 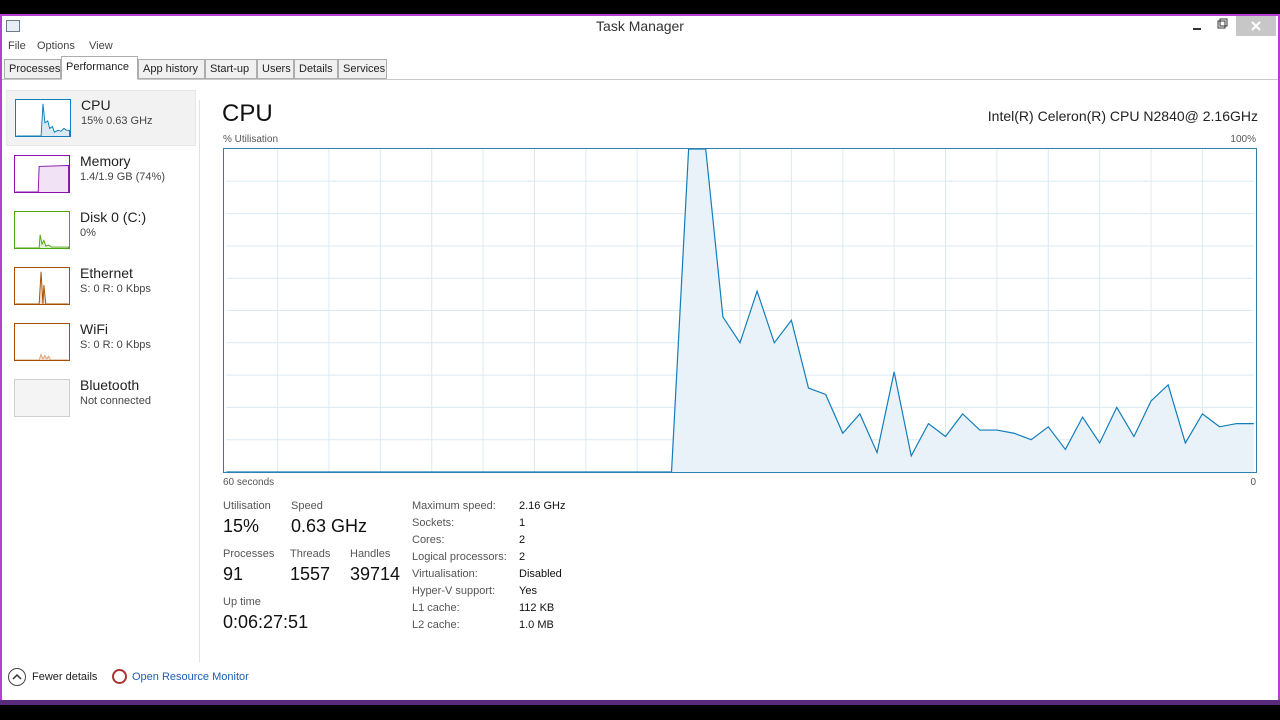 What do you see at coordinates (310, 574) in the screenshot?
I see `threads-value: 1557` at bounding box center [310, 574].